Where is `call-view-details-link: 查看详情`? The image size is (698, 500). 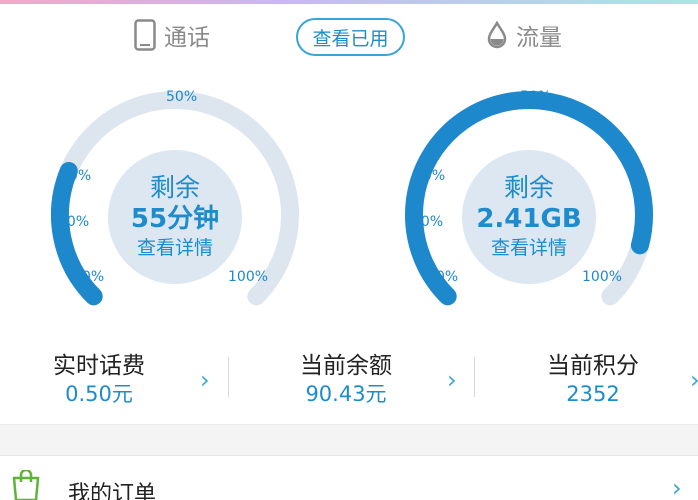 call-view-details-link: 查看详情 is located at coordinates (175, 248).